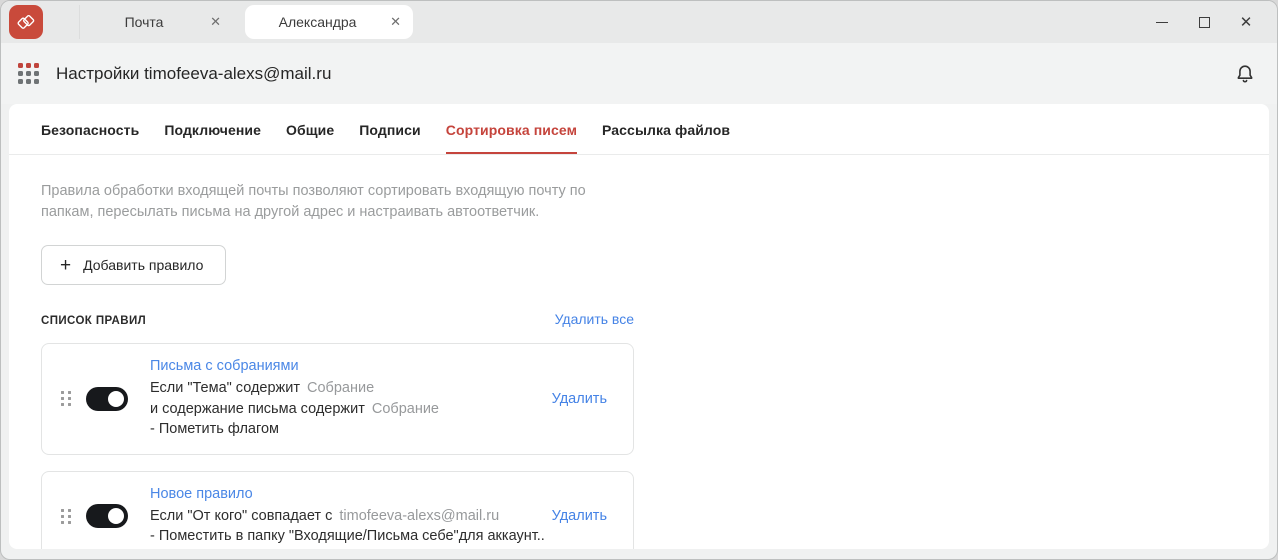 This screenshot has height=560, width=1278. What do you see at coordinates (337, 319) in the screenshot?
I see `rules-list-header: СПИСОК ПРАВИЛ Удалить все` at bounding box center [337, 319].